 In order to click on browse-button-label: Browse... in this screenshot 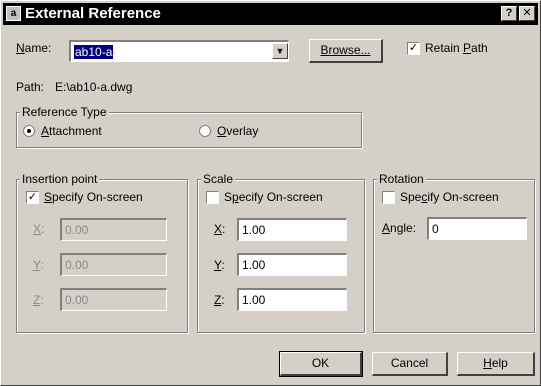, I will do `click(345, 50)`.